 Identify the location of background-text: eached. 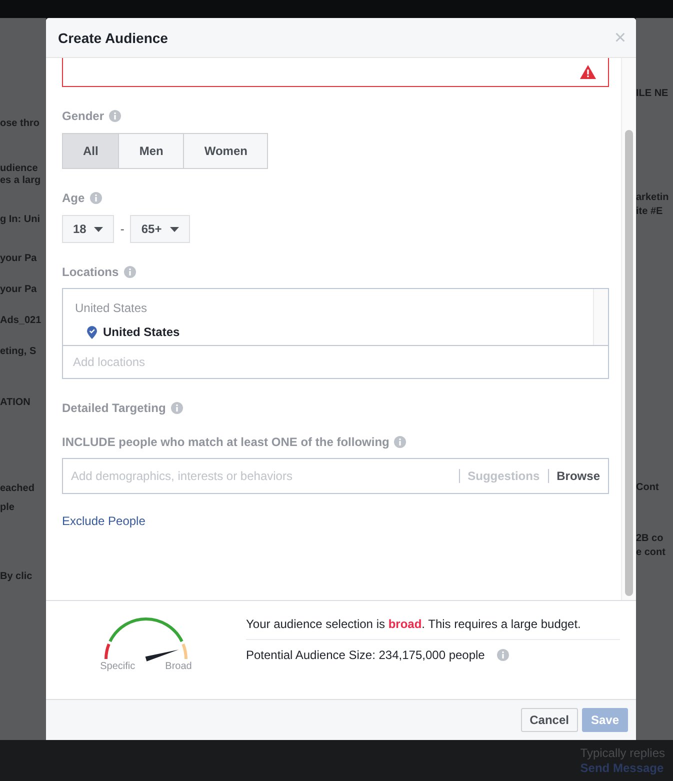
(18, 488).